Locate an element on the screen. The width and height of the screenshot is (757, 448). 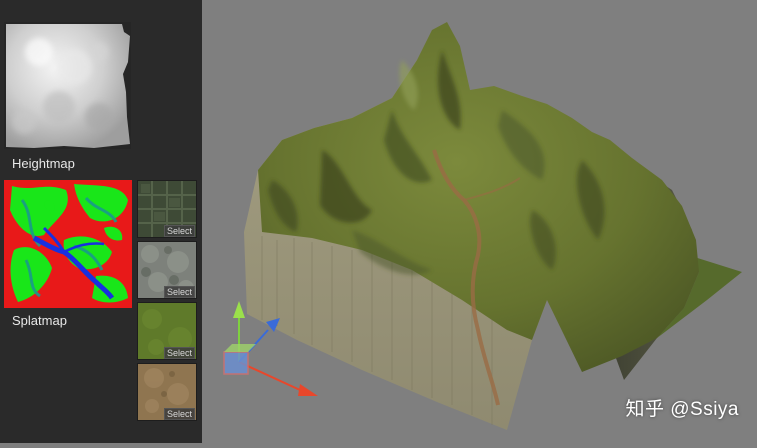
gizmo-y-arrow is located at coordinates (239, 309).